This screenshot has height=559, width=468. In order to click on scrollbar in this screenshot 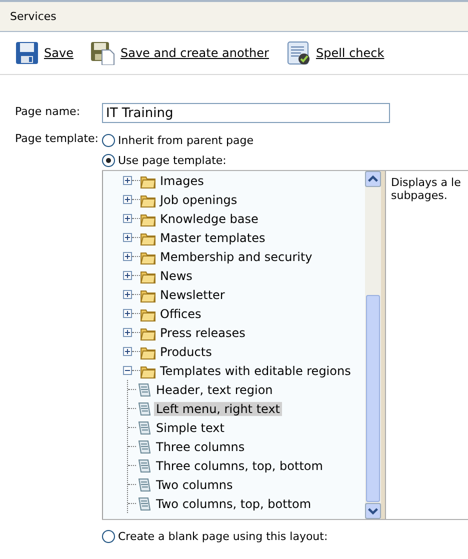, I will do `click(373, 345)`.